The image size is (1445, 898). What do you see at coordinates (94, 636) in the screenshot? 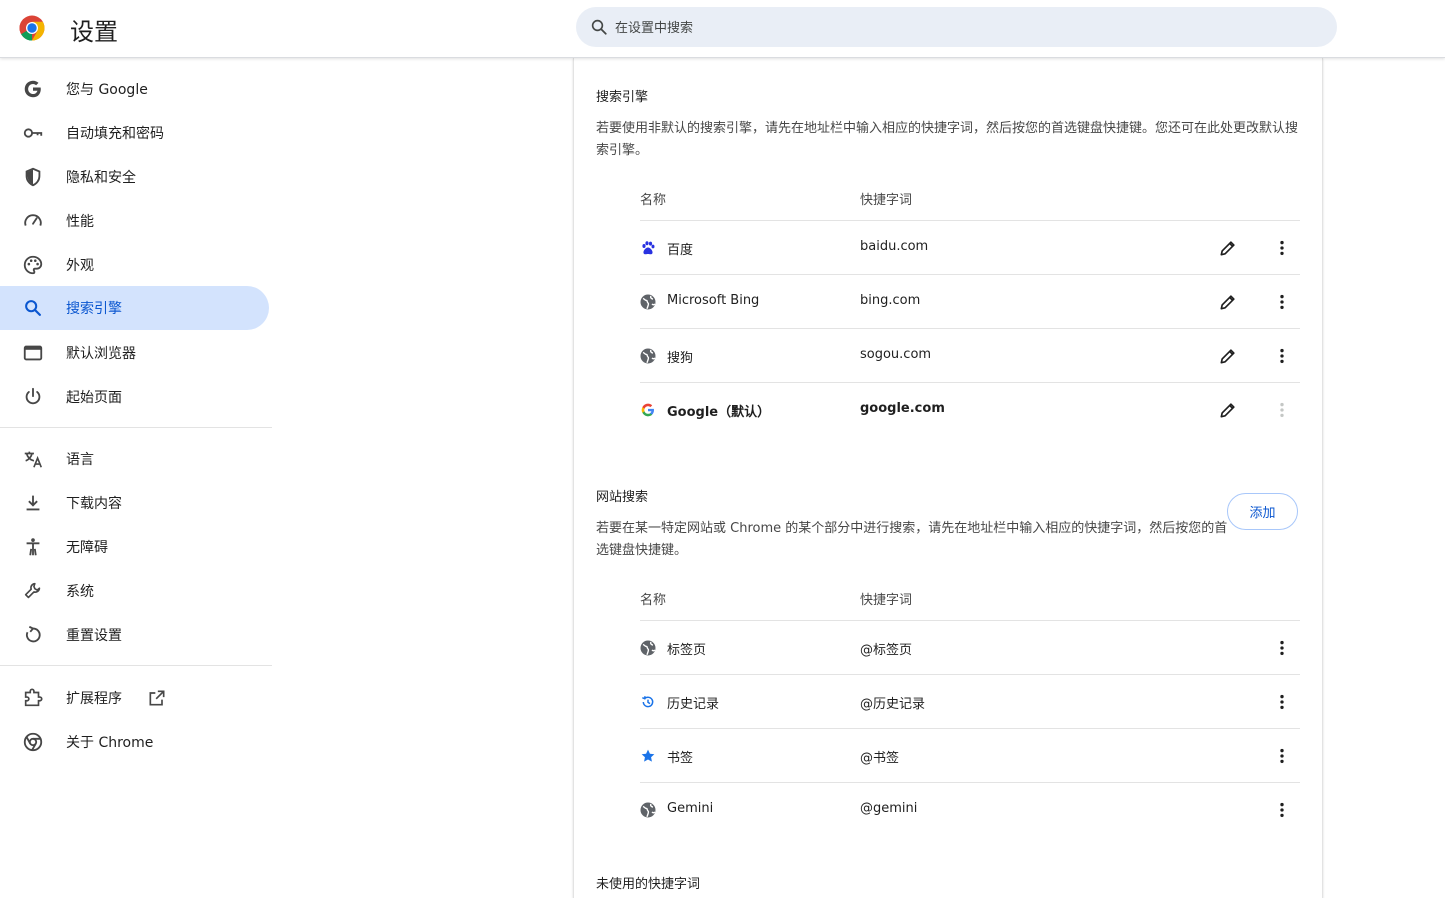
I see `sidebar-item-label: 重置设置` at bounding box center [94, 636].